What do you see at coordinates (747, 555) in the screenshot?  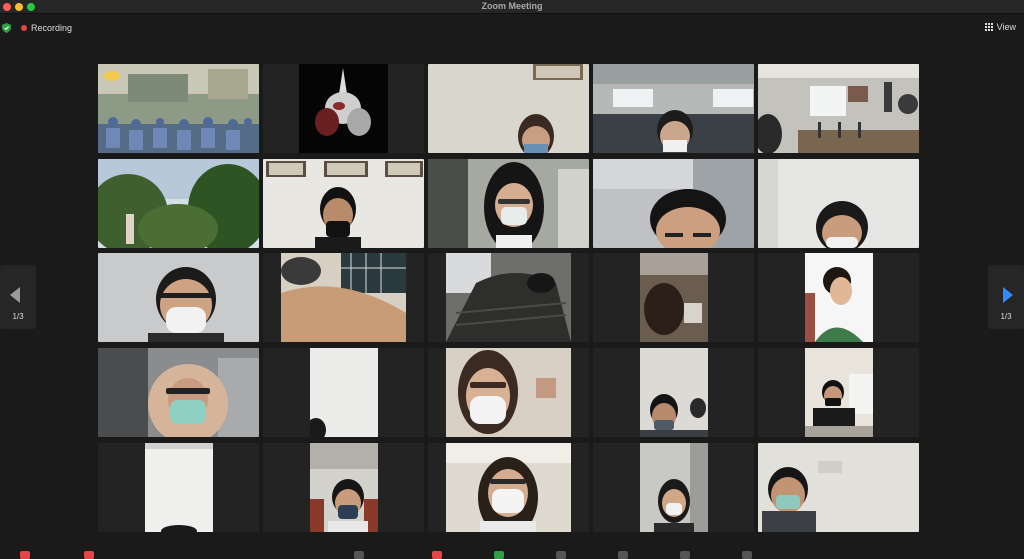 I see `more-button` at bounding box center [747, 555].